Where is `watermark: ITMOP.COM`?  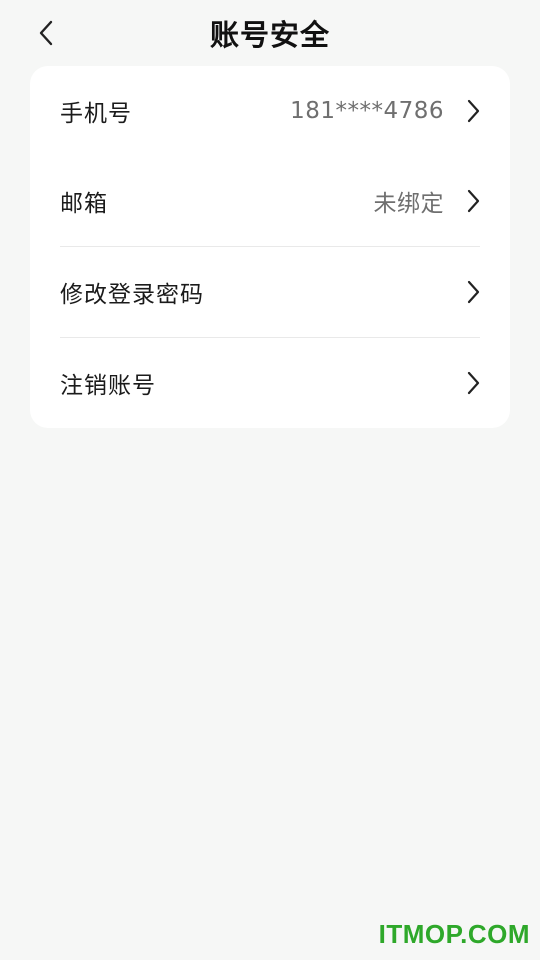
watermark: ITMOP.COM is located at coordinates (454, 934).